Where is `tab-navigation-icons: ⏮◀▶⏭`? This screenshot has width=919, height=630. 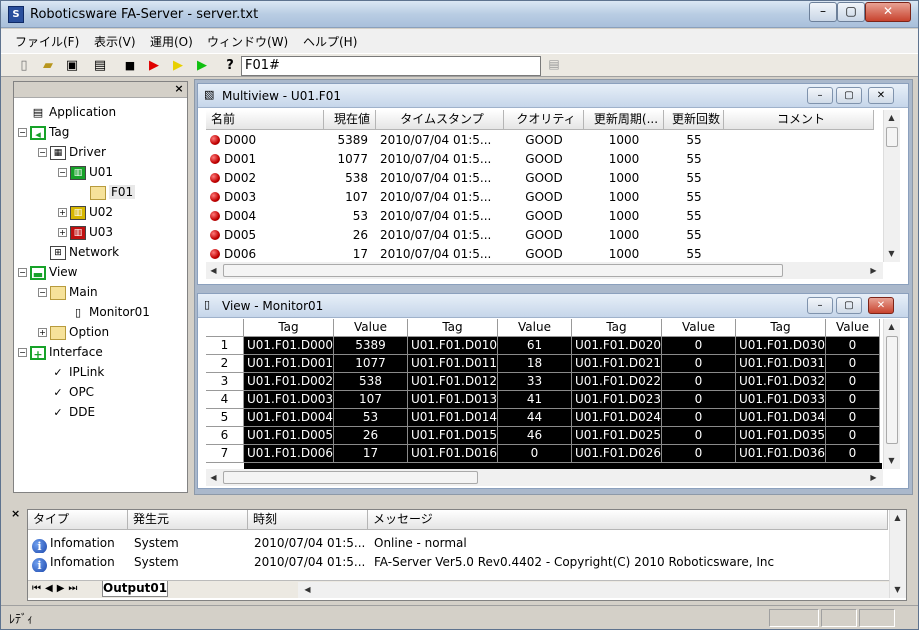
tab-navigation-icons: ⏮◀▶⏭ is located at coordinates (56, 588).